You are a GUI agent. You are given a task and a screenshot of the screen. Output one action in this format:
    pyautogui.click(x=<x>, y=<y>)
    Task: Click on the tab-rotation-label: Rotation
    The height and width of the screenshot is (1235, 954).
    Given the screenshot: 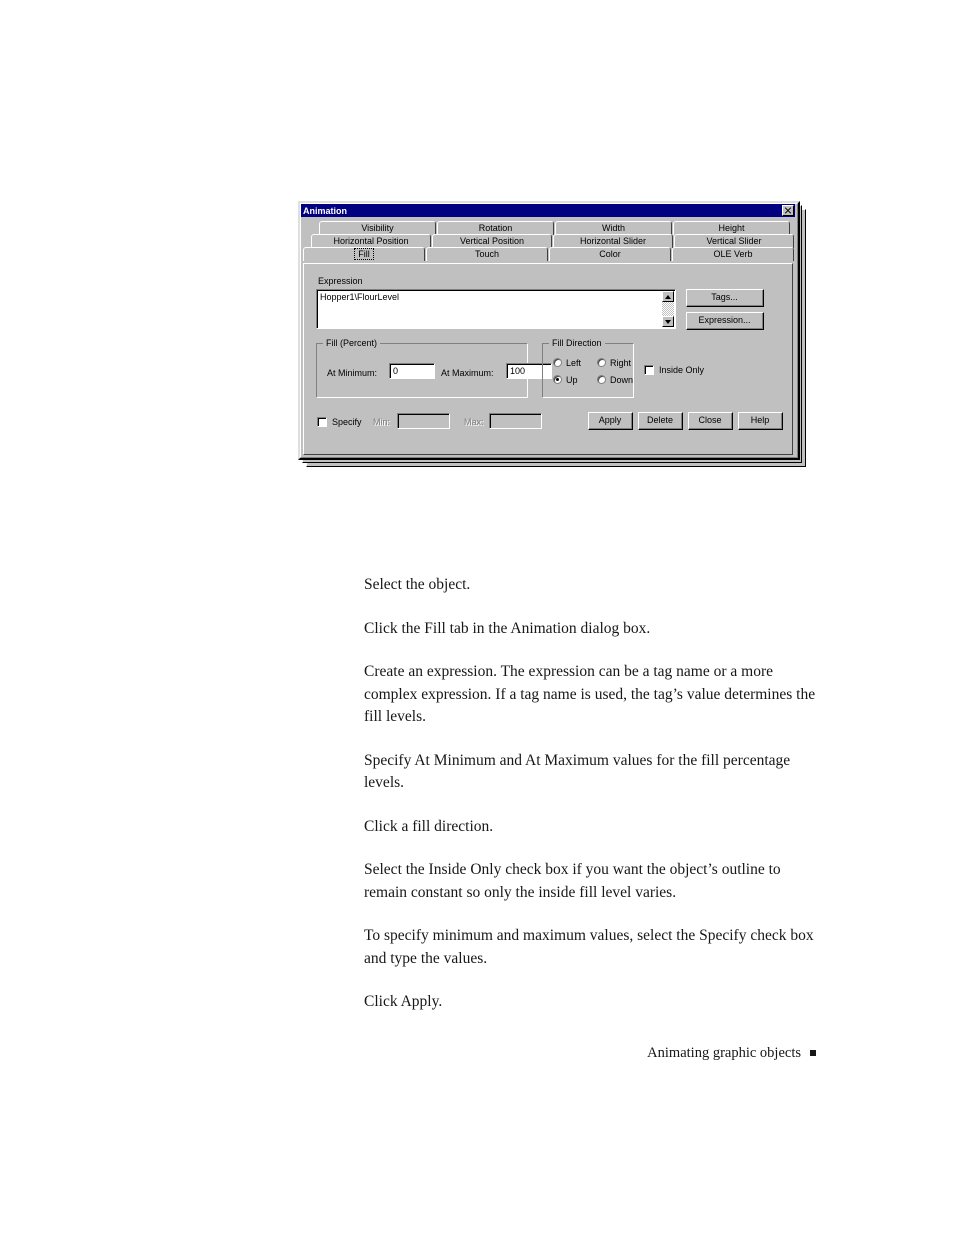 What is the action you would take?
    pyautogui.click(x=495, y=228)
    